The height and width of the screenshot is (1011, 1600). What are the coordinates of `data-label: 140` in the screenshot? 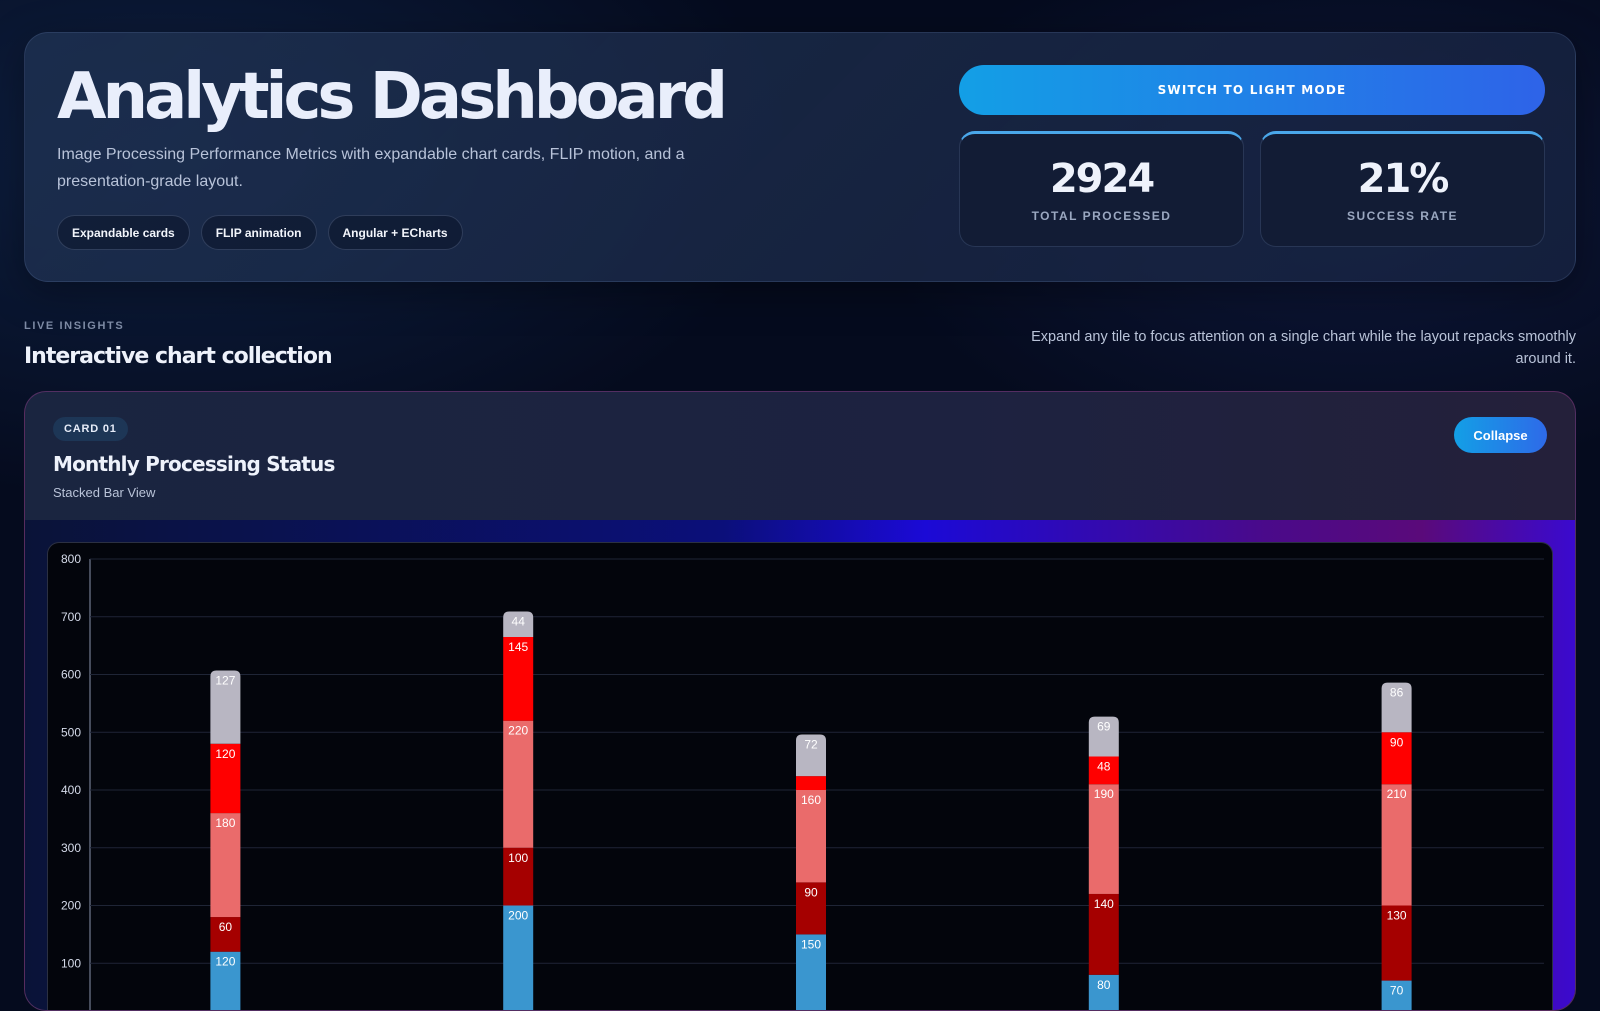 It's located at (1104, 904).